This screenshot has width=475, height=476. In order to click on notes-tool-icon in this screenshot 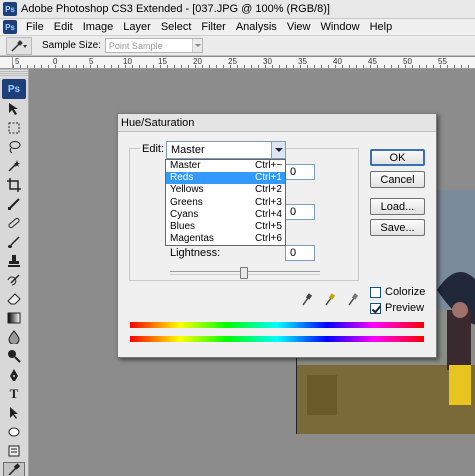, I will do `click(14, 451)`.